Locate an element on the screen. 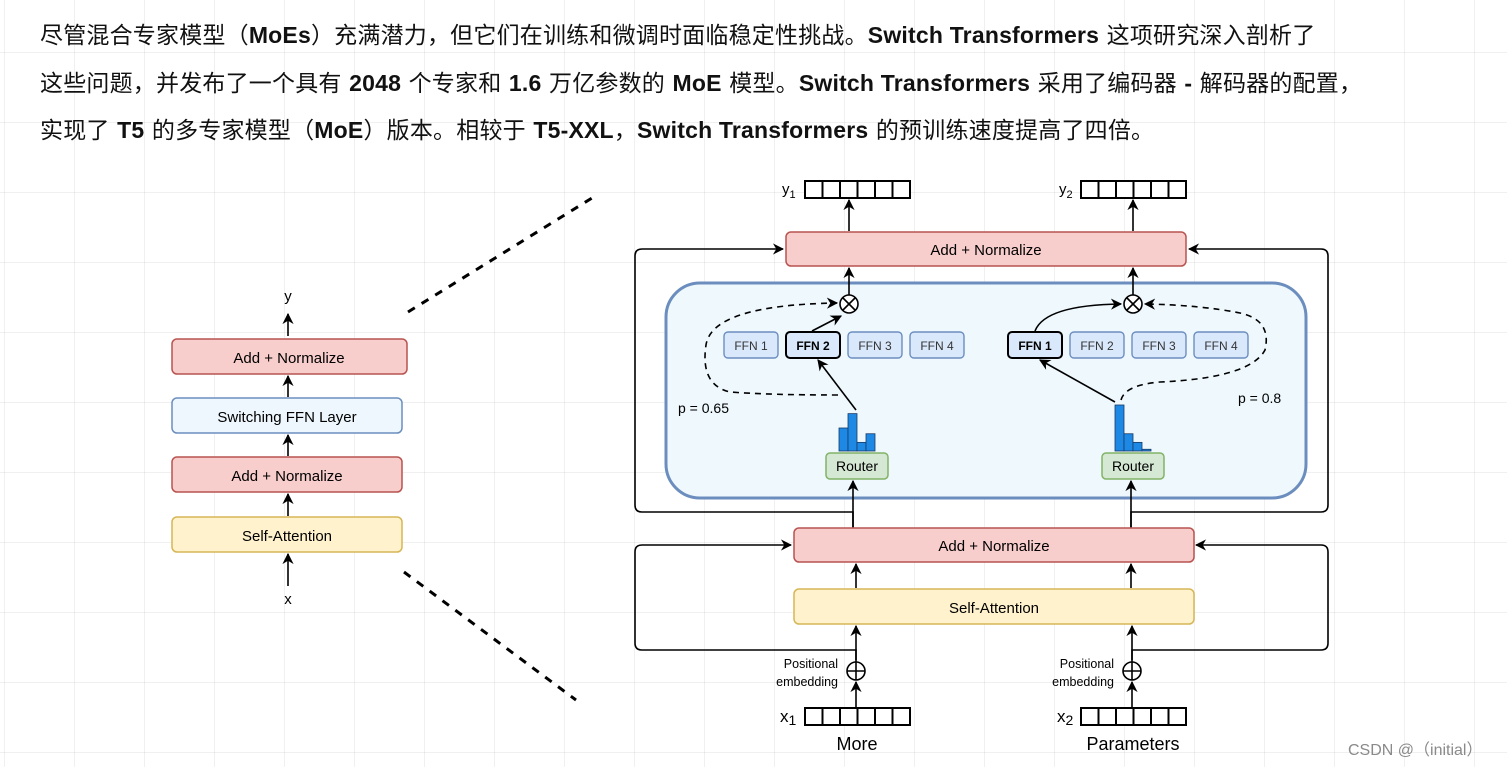 The image size is (1507, 767). left-add-normalize-top-label: Add + Normalize is located at coordinates (288, 358).